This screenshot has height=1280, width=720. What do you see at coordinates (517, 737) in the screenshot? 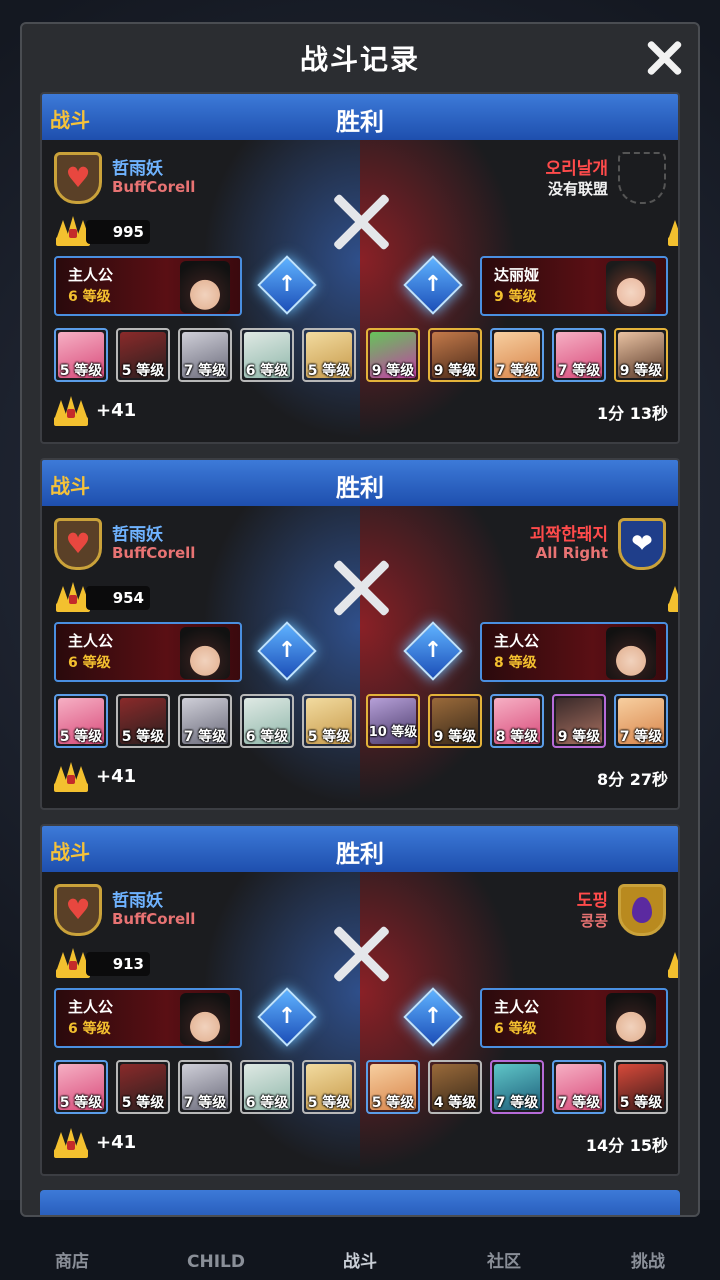
I see `unit-level: 8 等级` at bounding box center [517, 737].